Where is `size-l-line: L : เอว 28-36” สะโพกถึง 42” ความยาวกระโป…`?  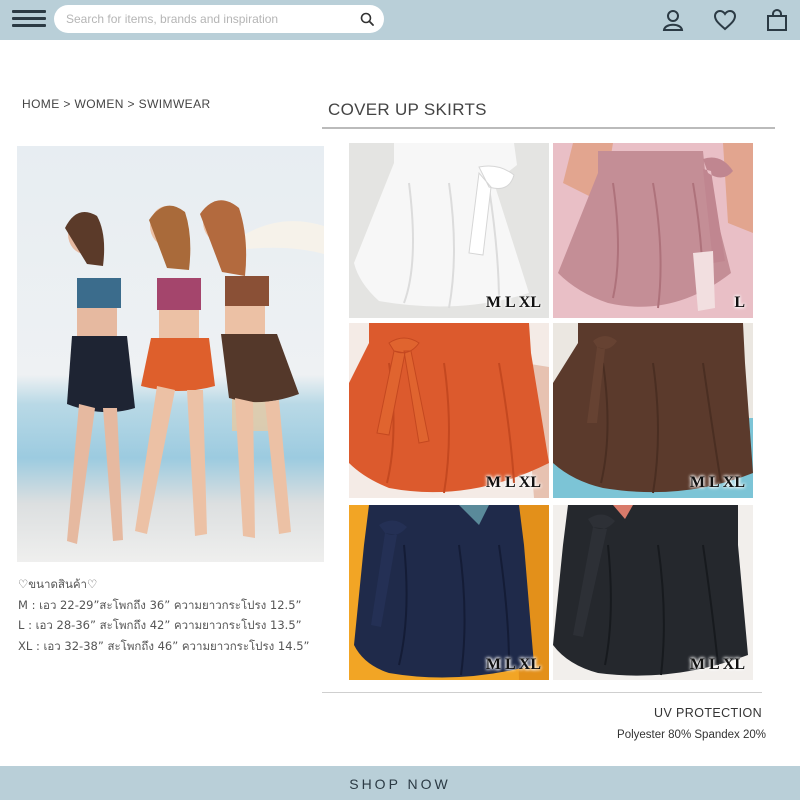 size-l-line: L : เอว 28-36” สะโพกถึง 42” ความยาวกระโป… is located at coordinates (160, 625).